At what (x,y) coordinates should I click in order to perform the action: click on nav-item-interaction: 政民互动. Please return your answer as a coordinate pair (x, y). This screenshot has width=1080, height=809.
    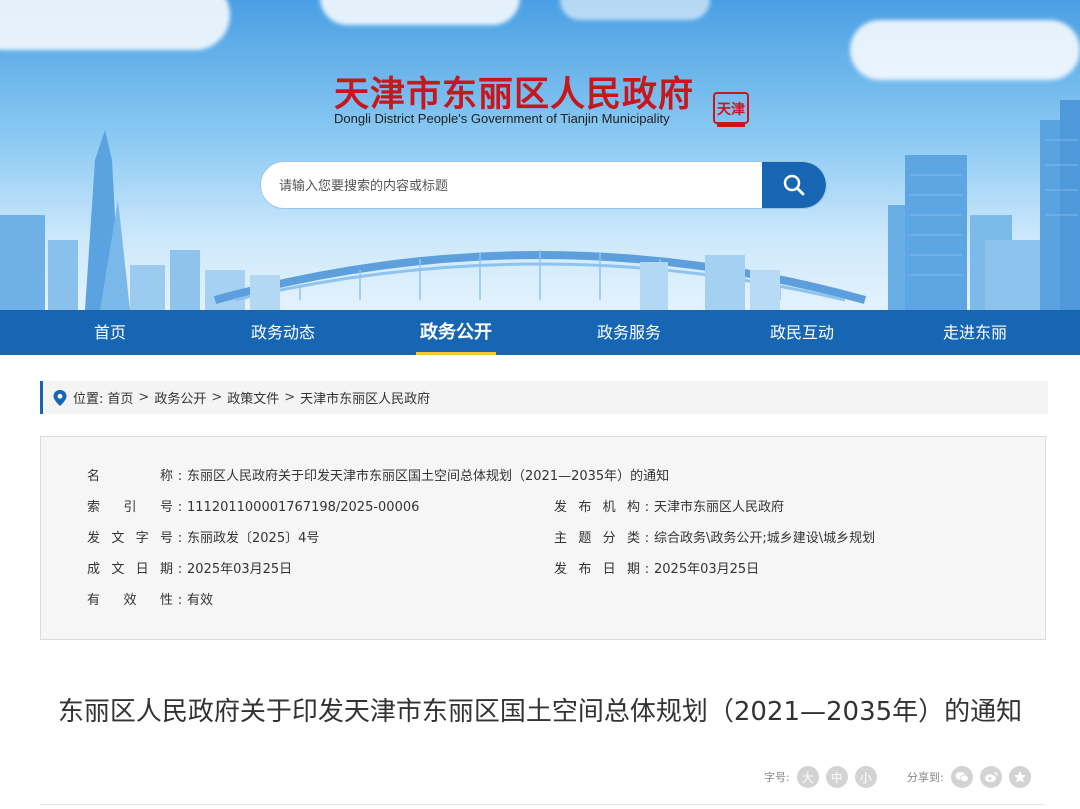
    Looking at the image, I should click on (802, 332).